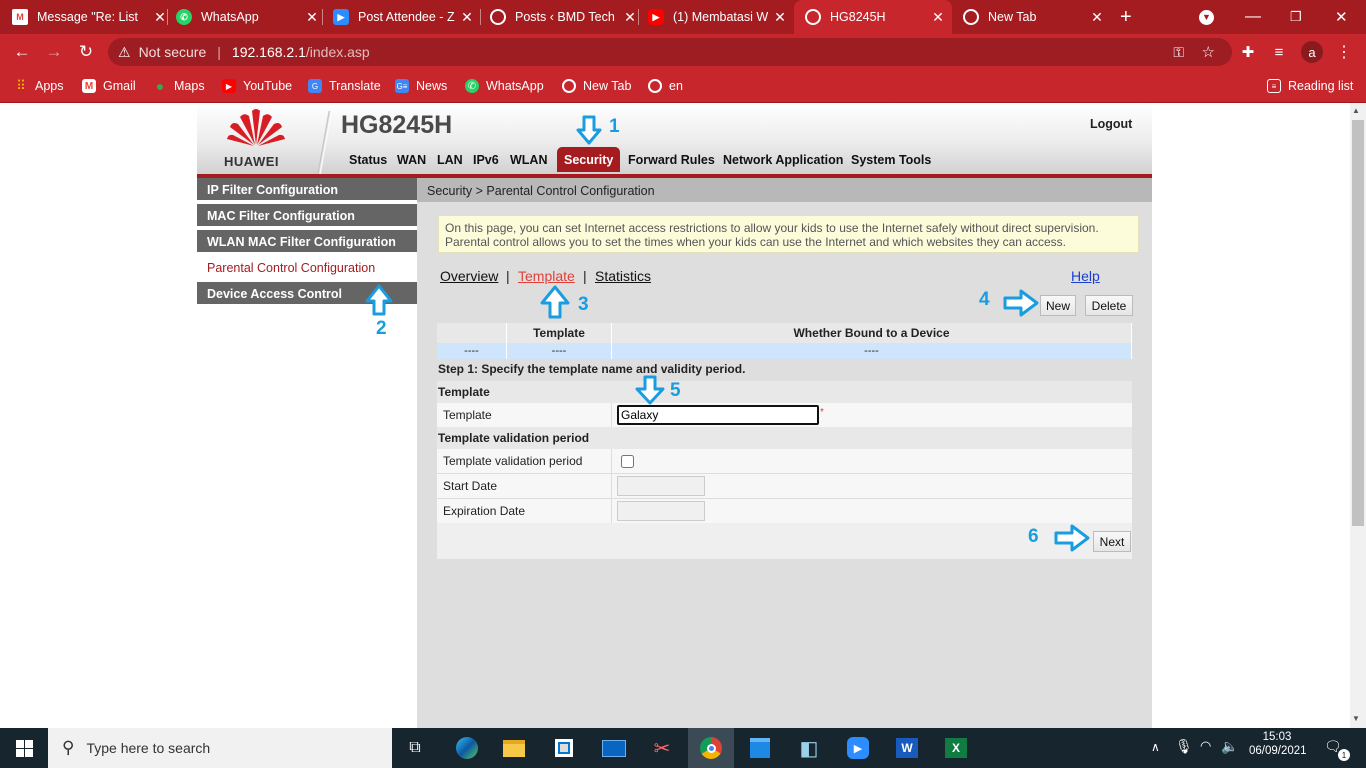 This screenshot has width=1366, height=768. What do you see at coordinates (907, 748) in the screenshot?
I see `word-icon: W` at bounding box center [907, 748].